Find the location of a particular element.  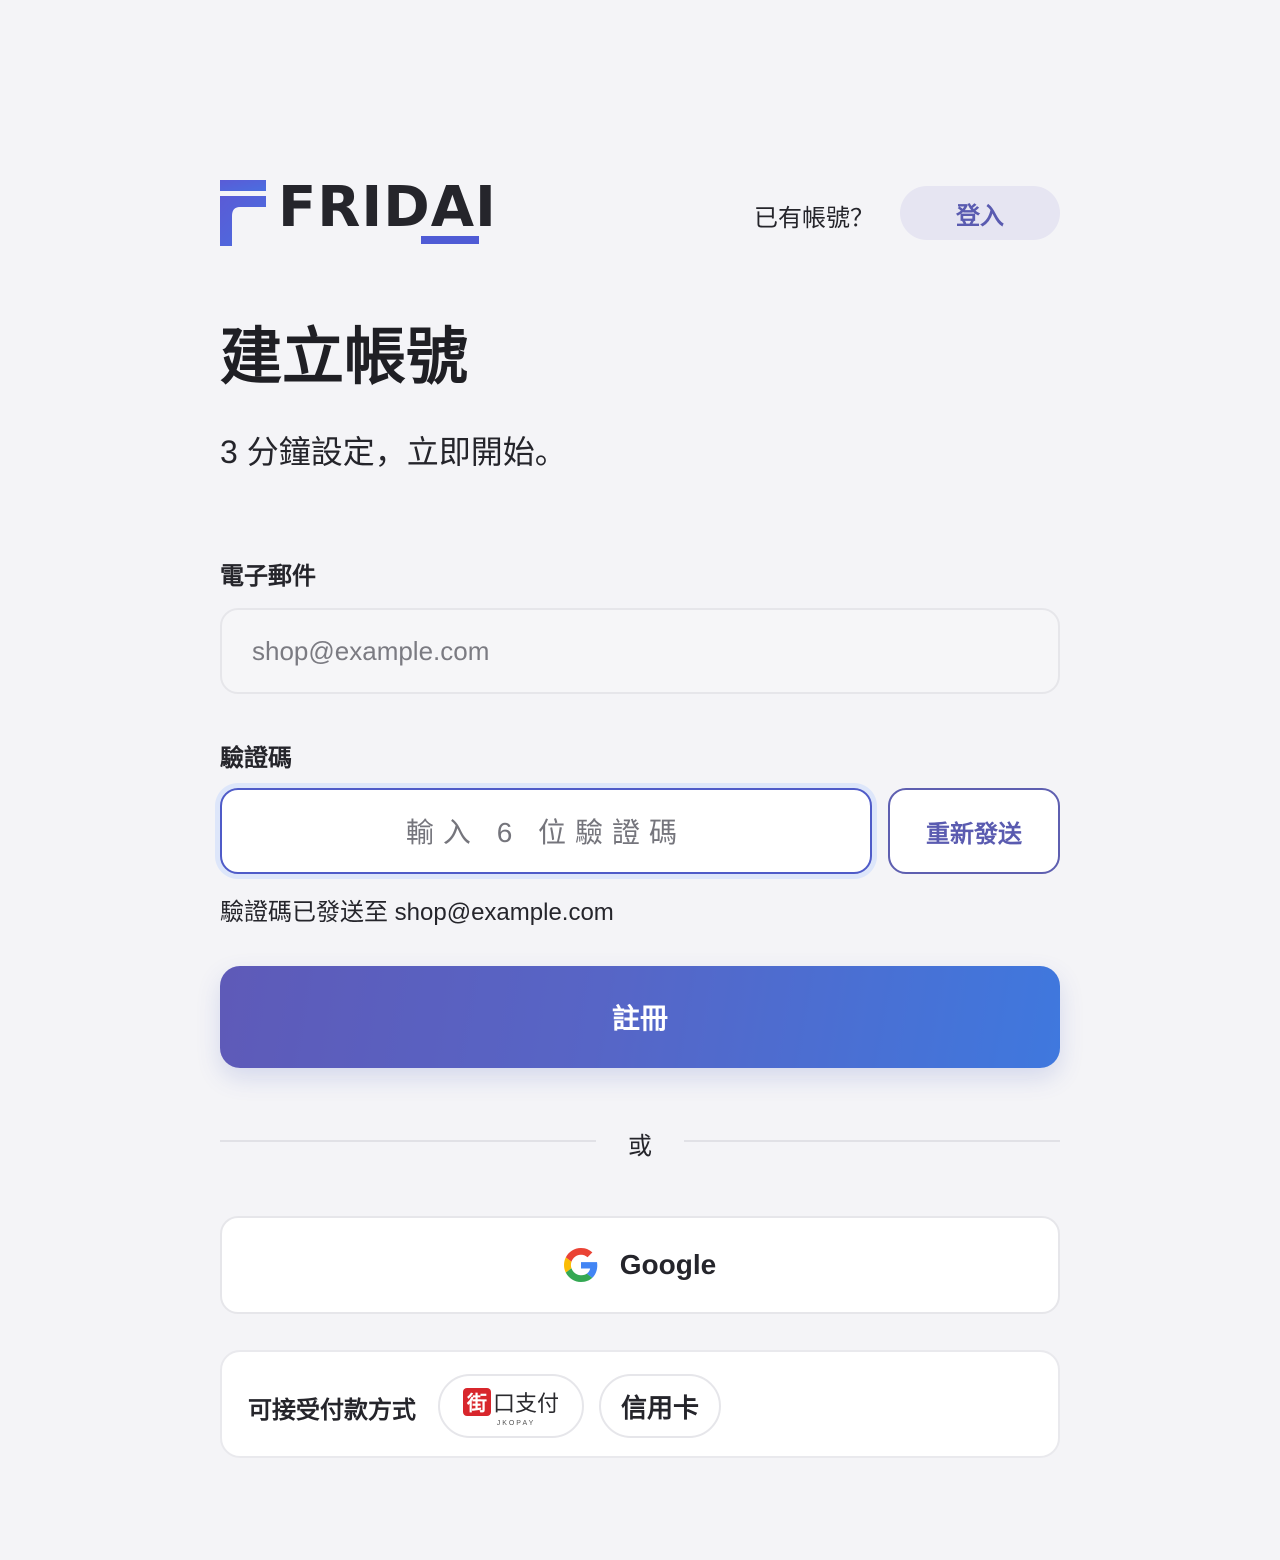

logo-underline is located at coordinates (450, 240).